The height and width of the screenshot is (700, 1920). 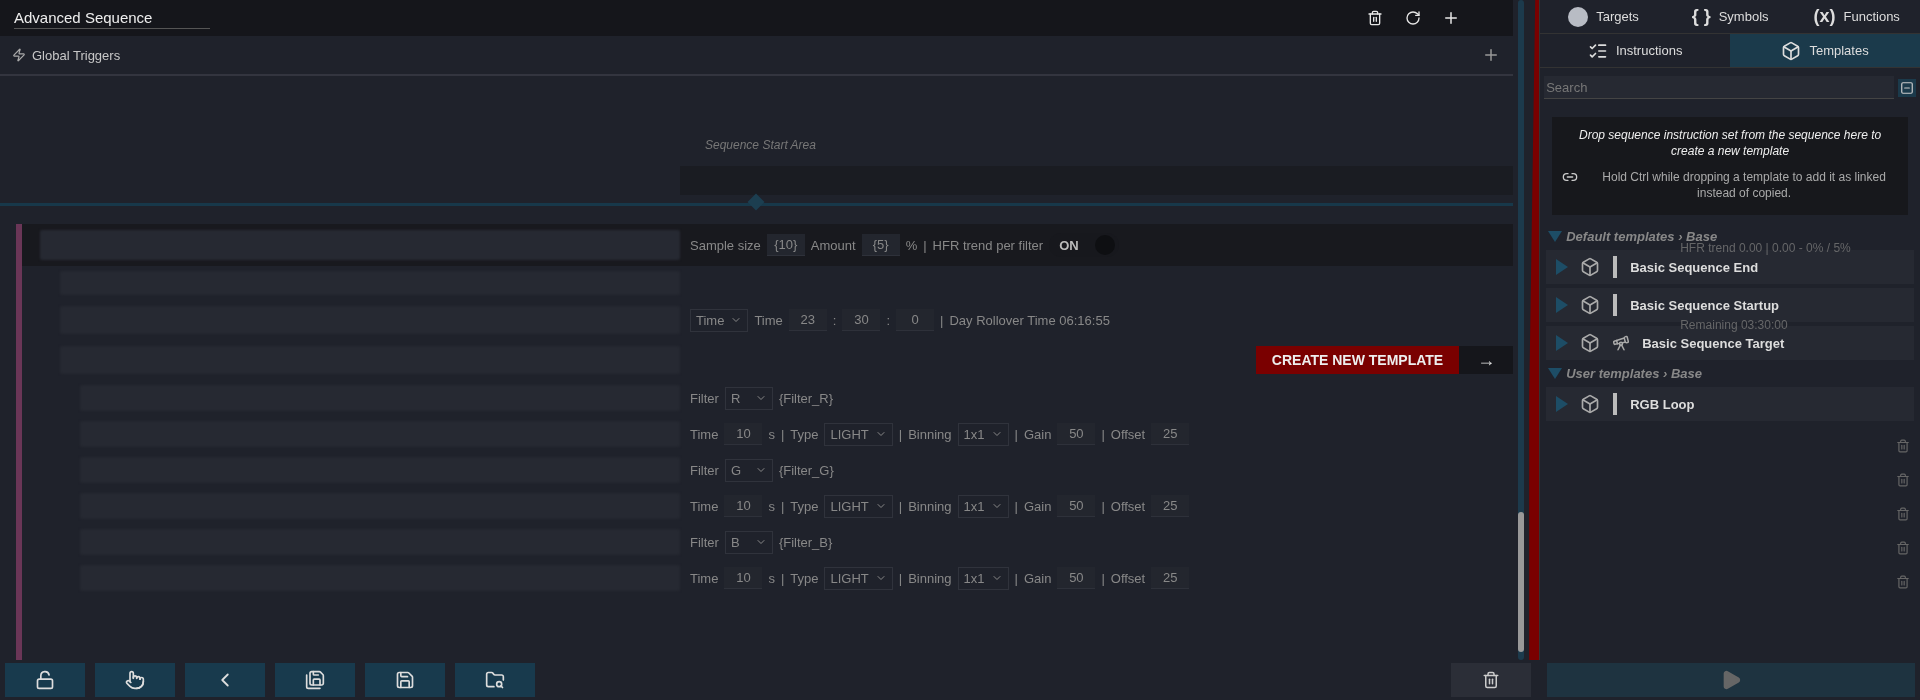 What do you see at coordinates (1521, 330) in the screenshot?
I see `scrollbar` at bounding box center [1521, 330].